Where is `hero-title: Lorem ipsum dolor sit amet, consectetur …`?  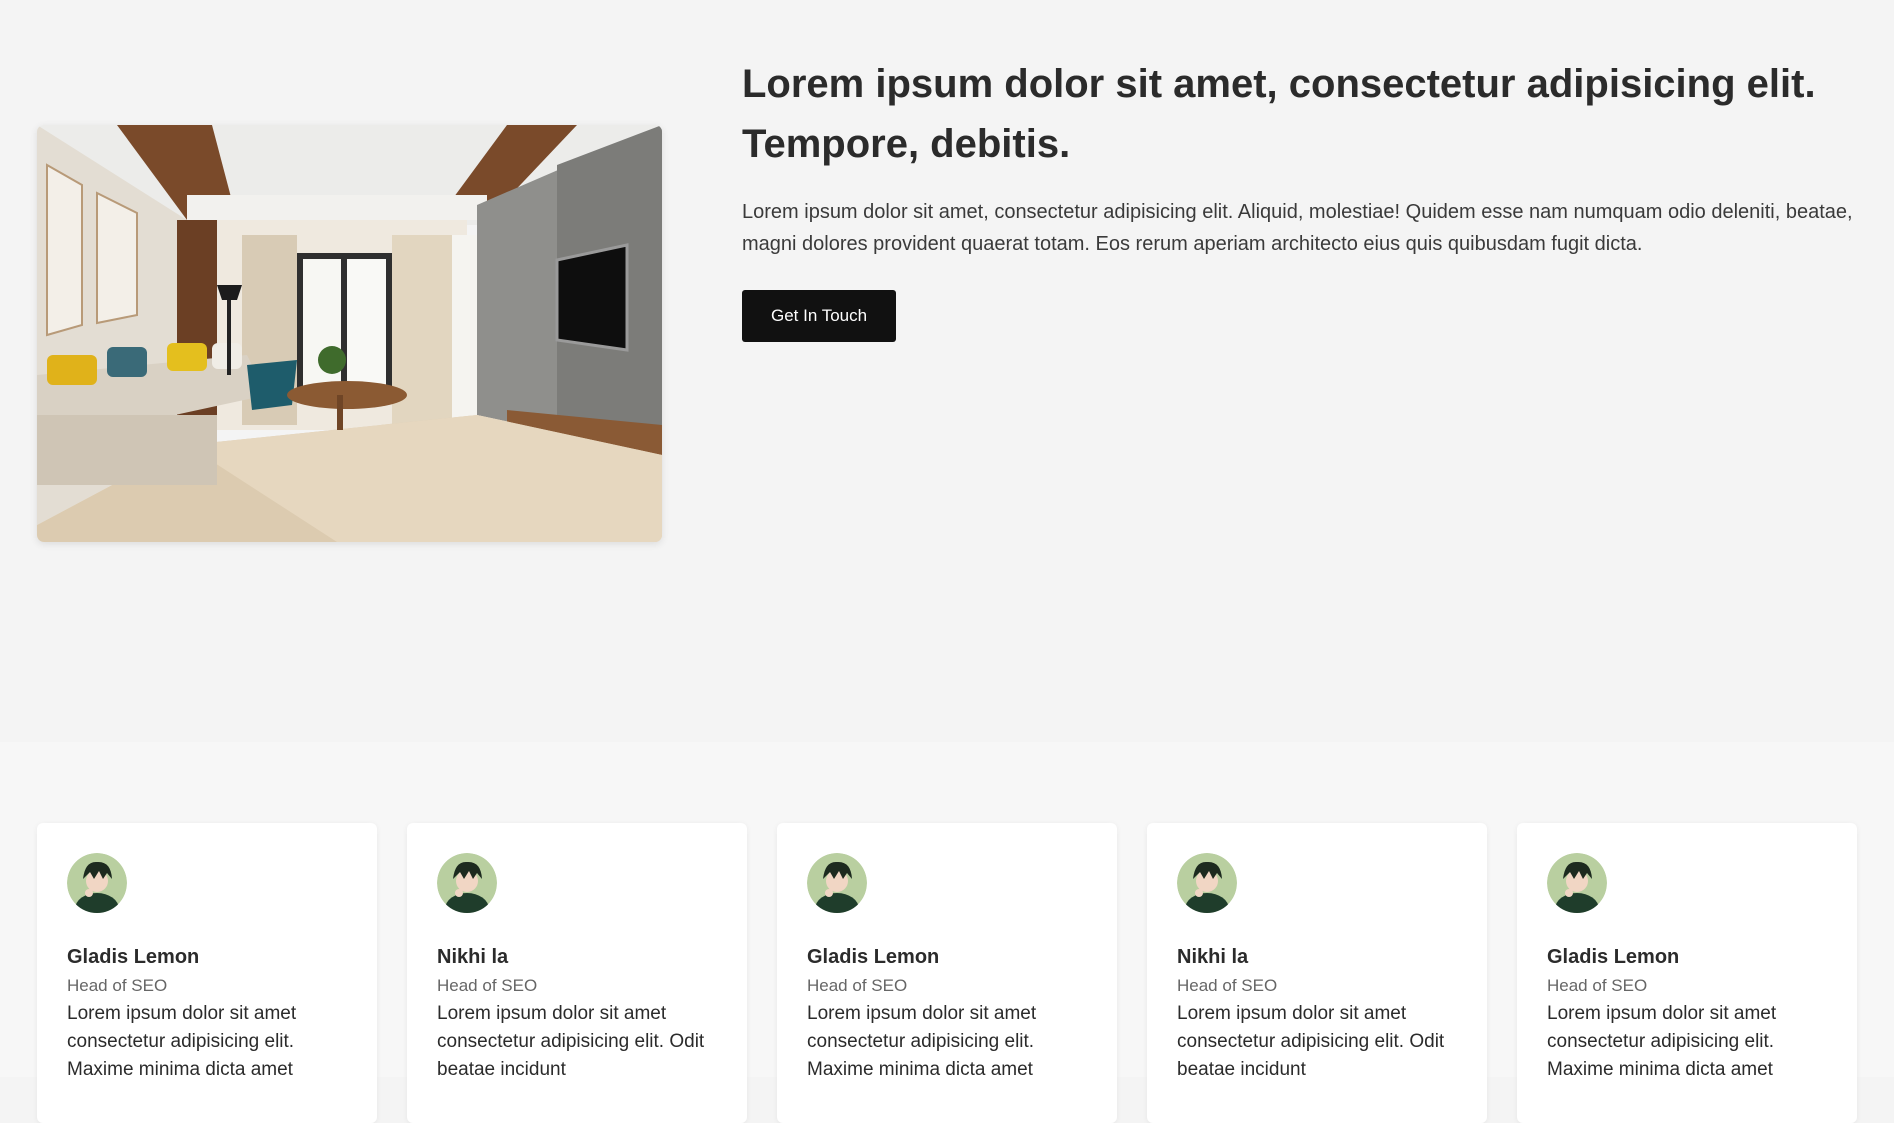 hero-title: Lorem ipsum dolor sit amet, consectetur … is located at coordinates (1279, 114).